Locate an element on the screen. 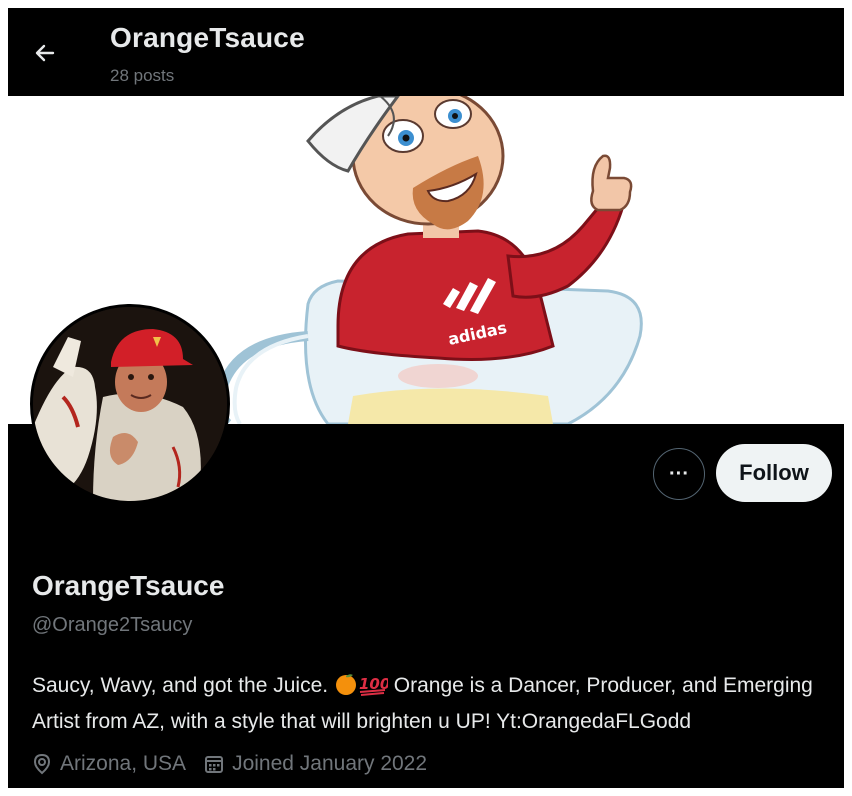 Image resolution: width=852 pixels, height=796 pixels. top-bar: OrangeTsauce 28 posts is located at coordinates (426, 52).